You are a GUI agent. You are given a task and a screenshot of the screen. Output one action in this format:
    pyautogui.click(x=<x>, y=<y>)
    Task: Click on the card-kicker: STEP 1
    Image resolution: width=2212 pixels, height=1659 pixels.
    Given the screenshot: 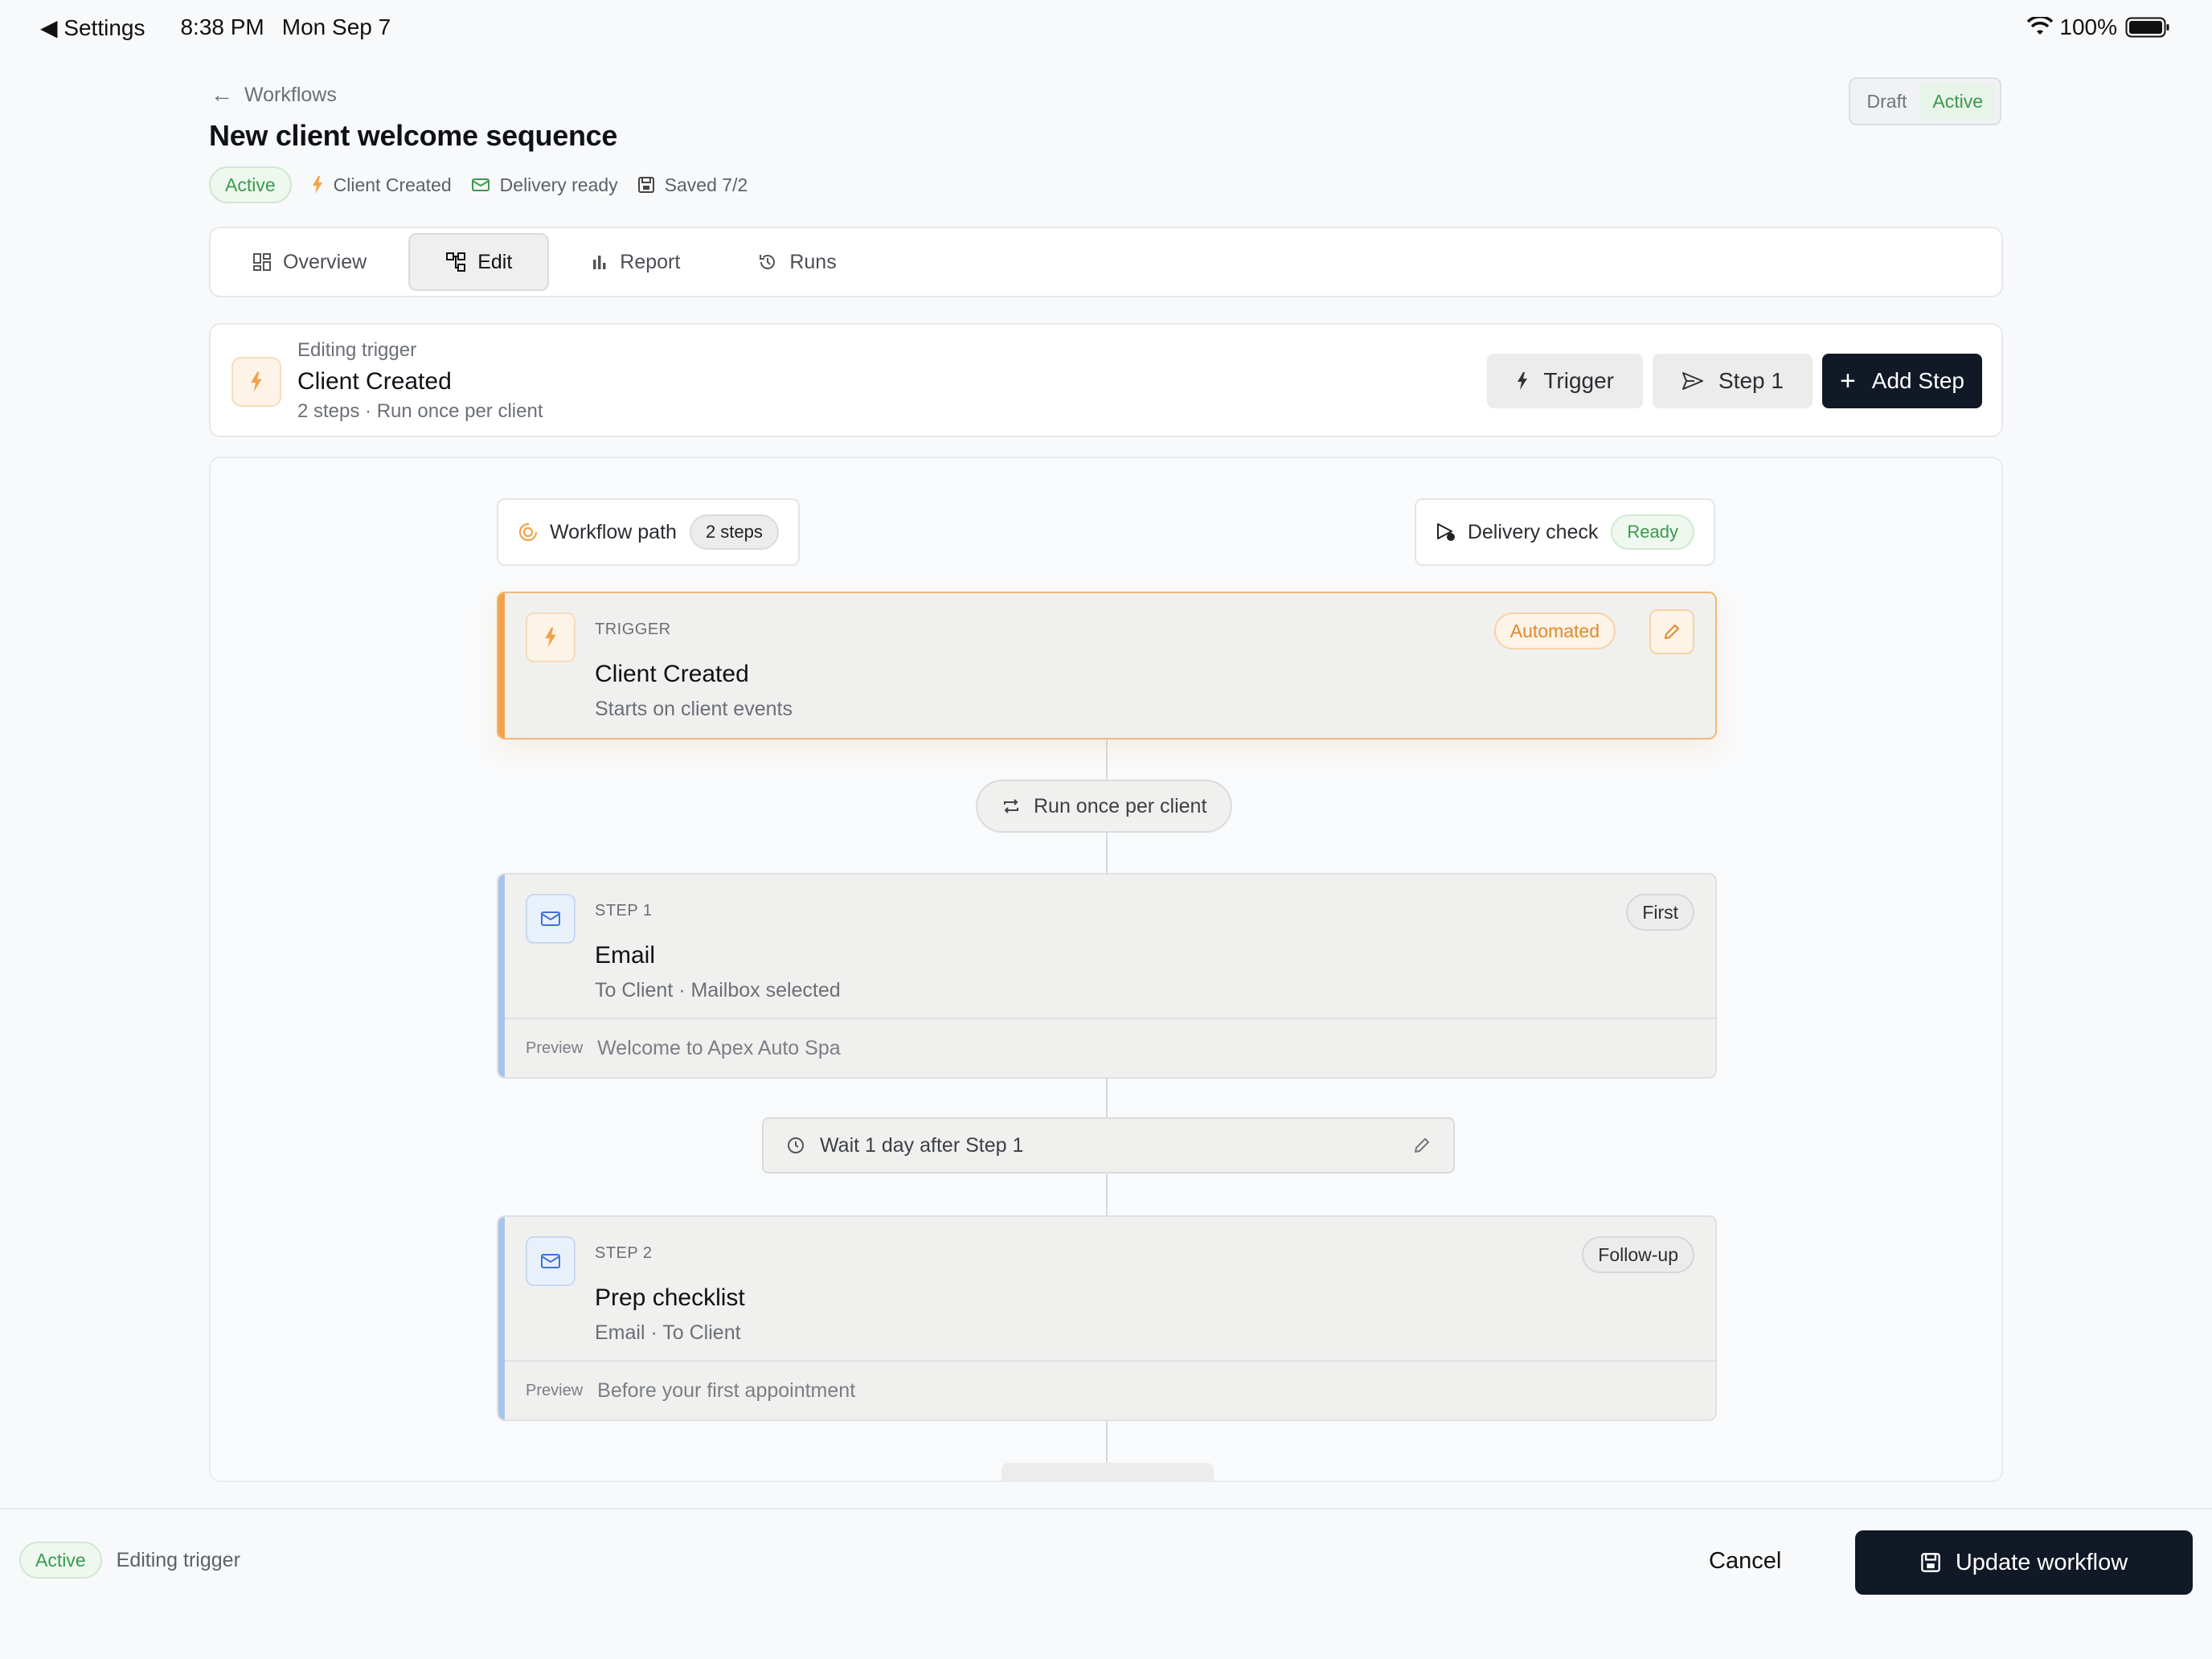 What is the action you would take?
    pyautogui.click(x=624, y=911)
    